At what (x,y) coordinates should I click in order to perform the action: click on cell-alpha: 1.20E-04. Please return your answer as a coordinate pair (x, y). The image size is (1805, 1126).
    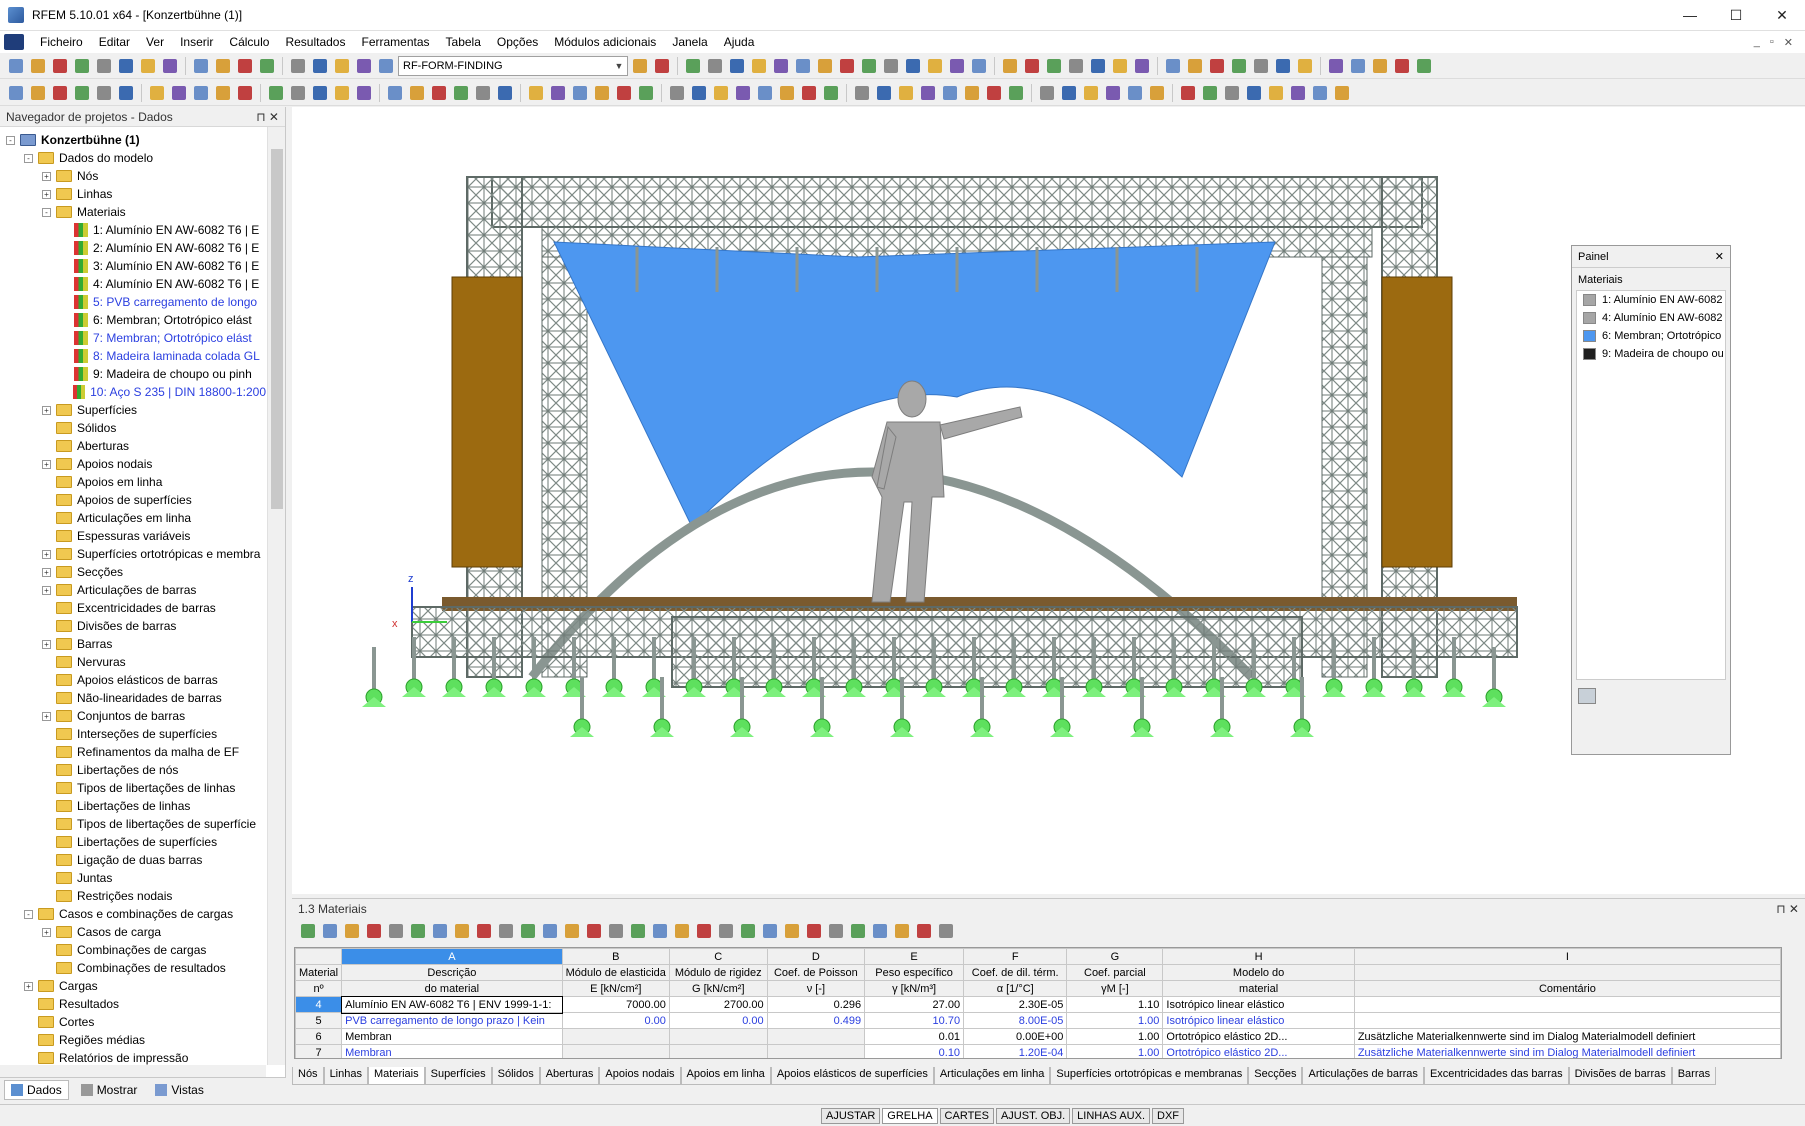
    Looking at the image, I should click on (1015, 1051).